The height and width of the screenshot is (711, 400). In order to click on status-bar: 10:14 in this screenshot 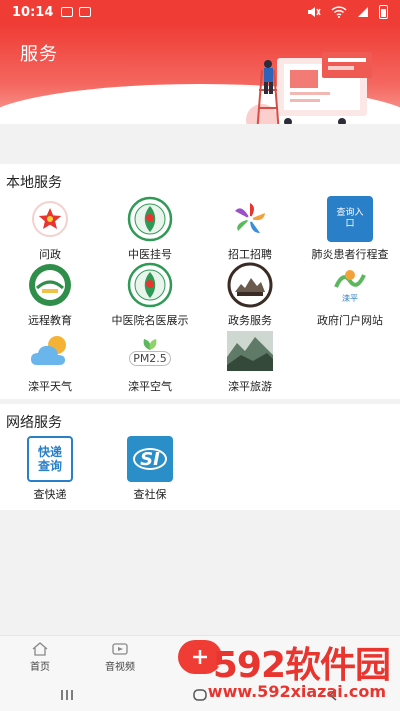, I will do `click(200, 12)`.